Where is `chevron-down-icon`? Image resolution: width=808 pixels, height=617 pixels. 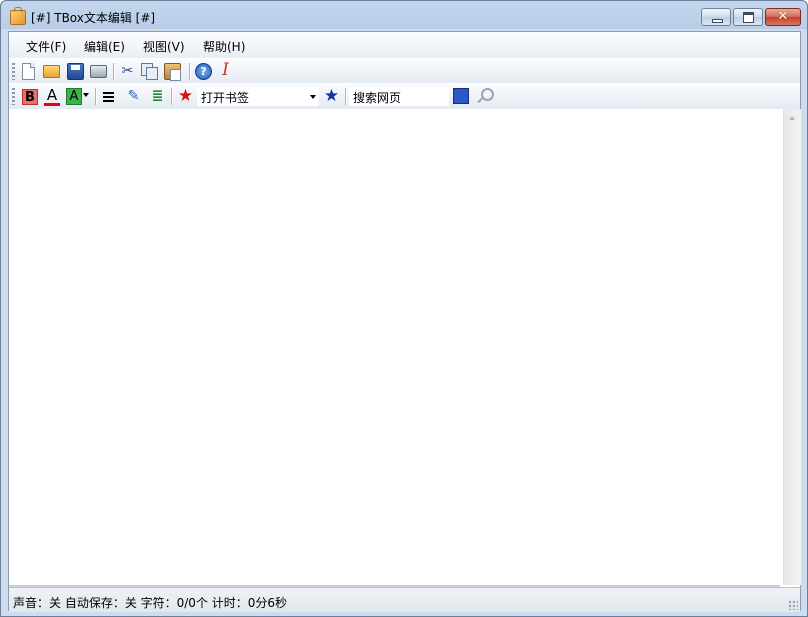
chevron-down-icon is located at coordinates (313, 97).